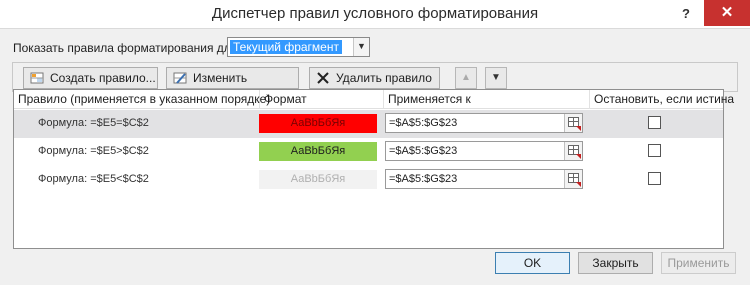  Describe the element at coordinates (615, 263) in the screenshot. I see `close-button: Закрыть` at that location.